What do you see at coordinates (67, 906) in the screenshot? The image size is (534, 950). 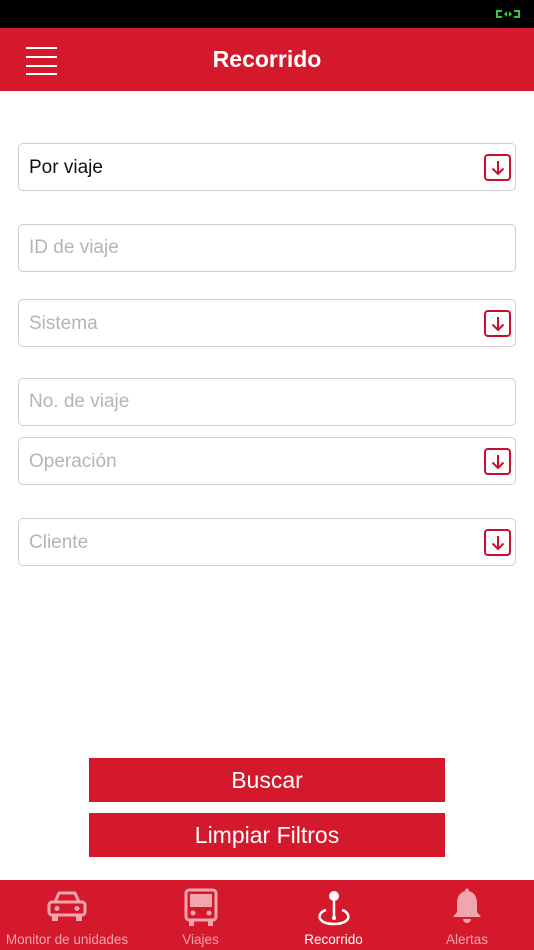 I see `car-icon` at bounding box center [67, 906].